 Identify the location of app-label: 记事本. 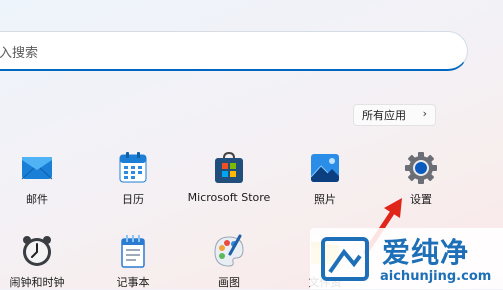
(133, 282).